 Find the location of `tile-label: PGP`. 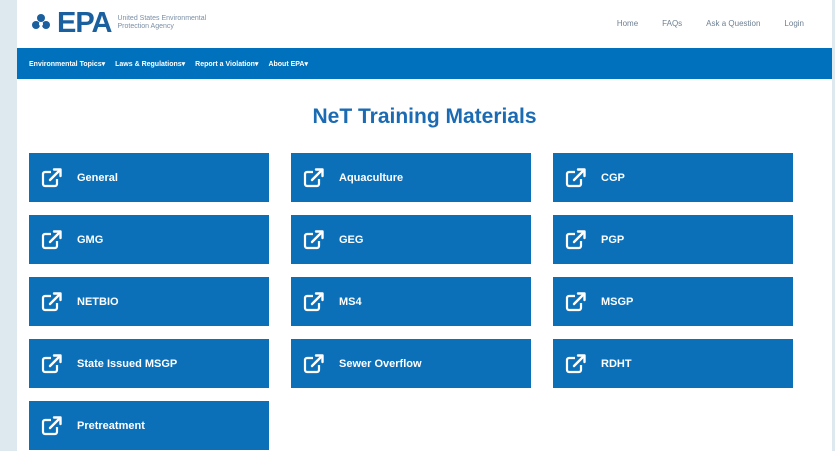

tile-label: PGP is located at coordinates (613, 239).